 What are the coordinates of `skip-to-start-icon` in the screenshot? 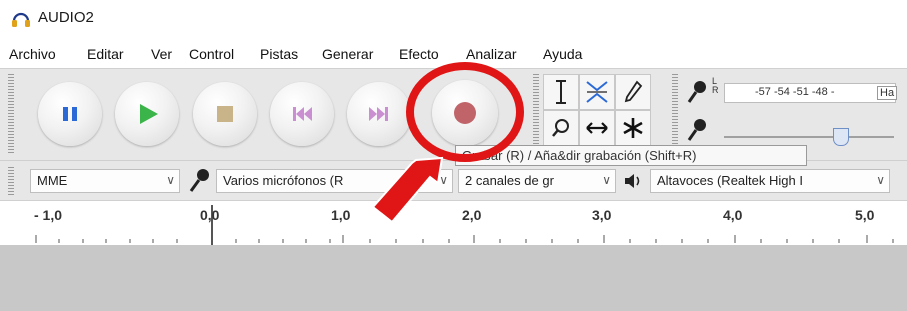 It's located at (302, 114).